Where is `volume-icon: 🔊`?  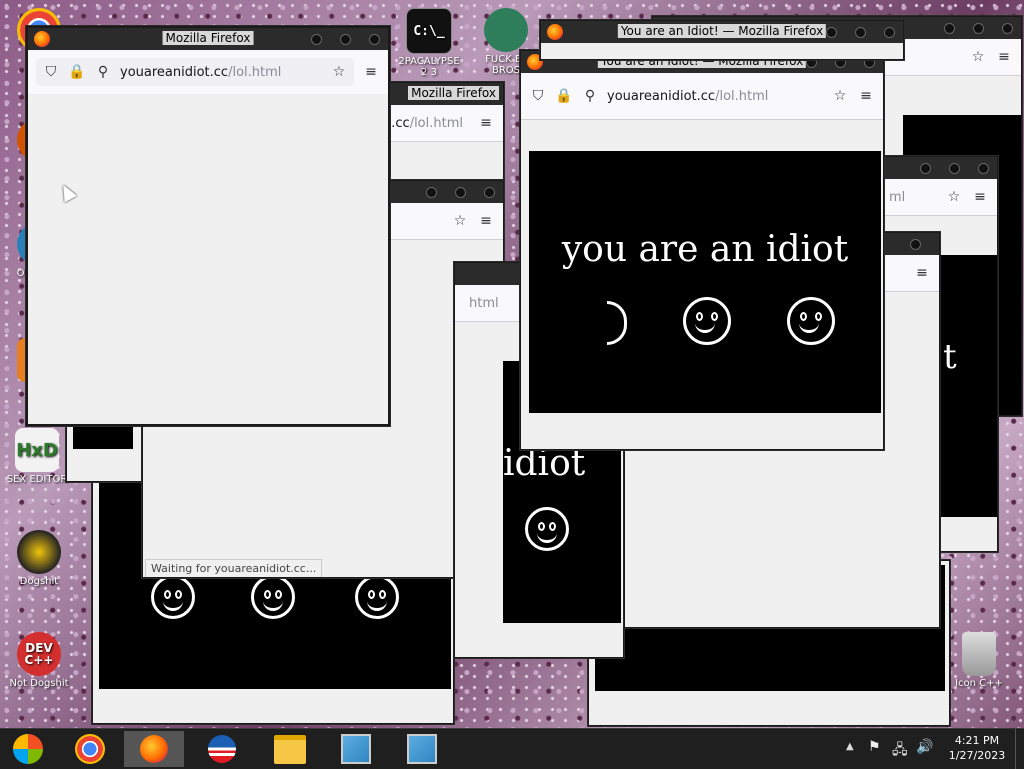
volume-icon: 🔊 is located at coordinates (924, 747).